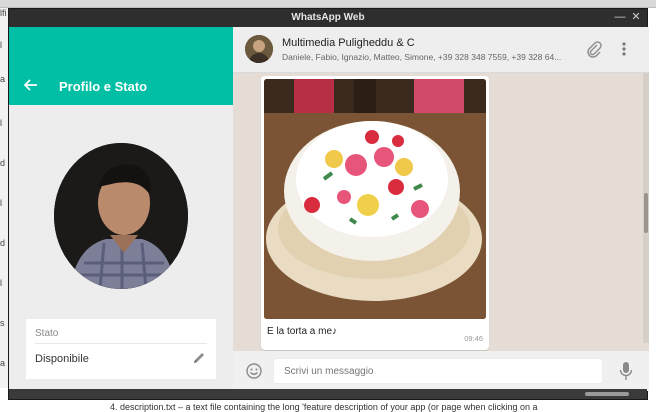  What do you see at coordinates (594, 49) in the screenshot?
I see `paperclip-icon` at bounding box center [594, 49].